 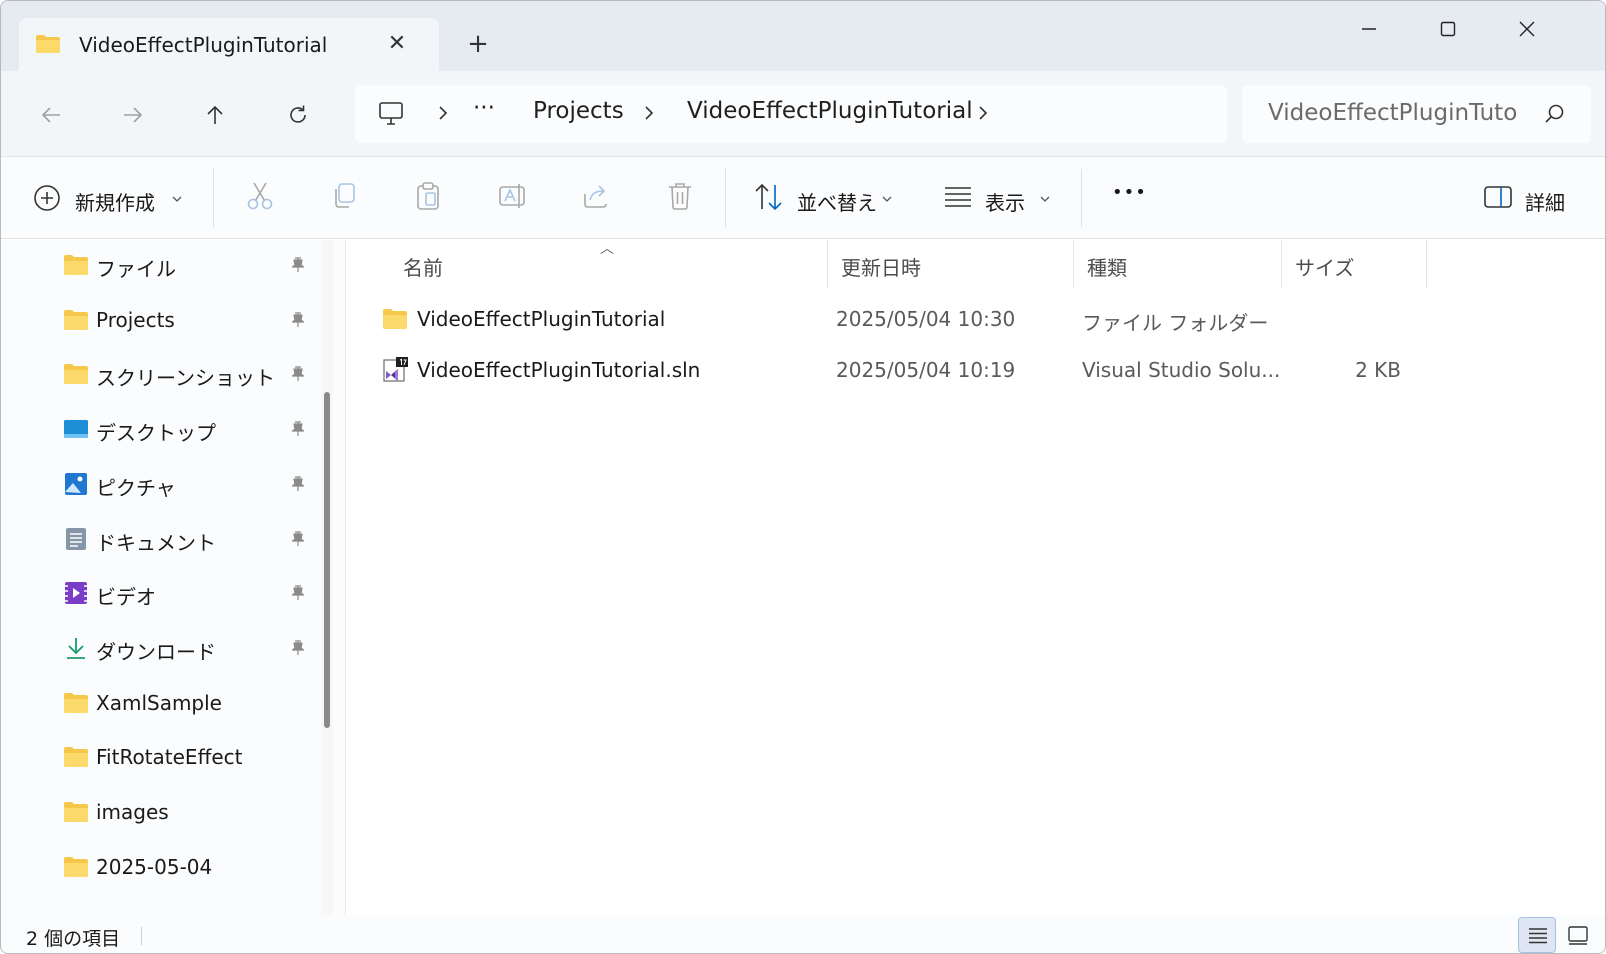 I want to click on sidebar-item: スクリーンショット, so click(x=161, y=376).